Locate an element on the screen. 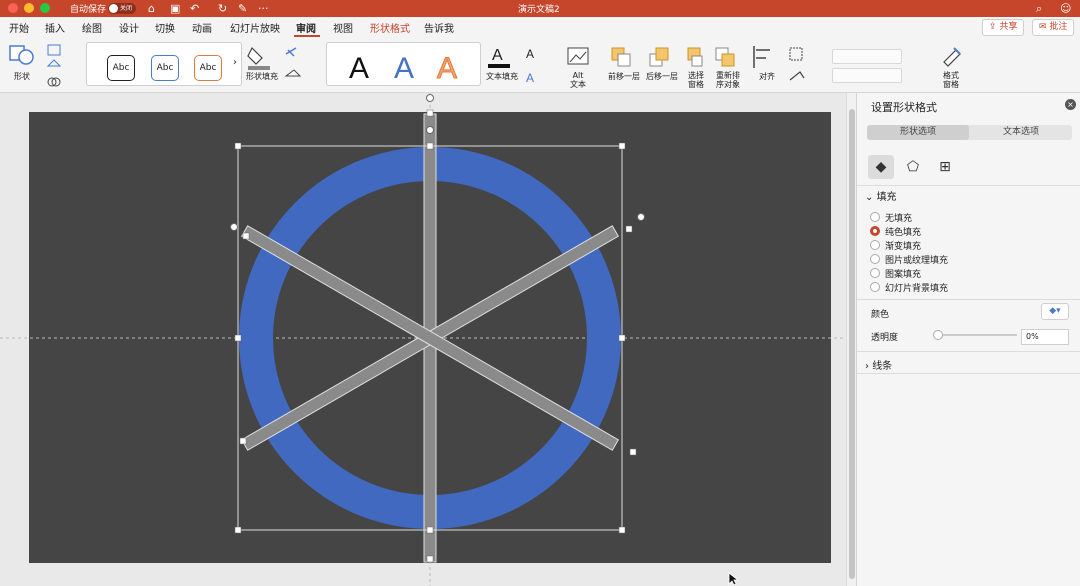 The image size is (1080, 586). wordart-gallery: A A A is located at coordinates (403, 64).